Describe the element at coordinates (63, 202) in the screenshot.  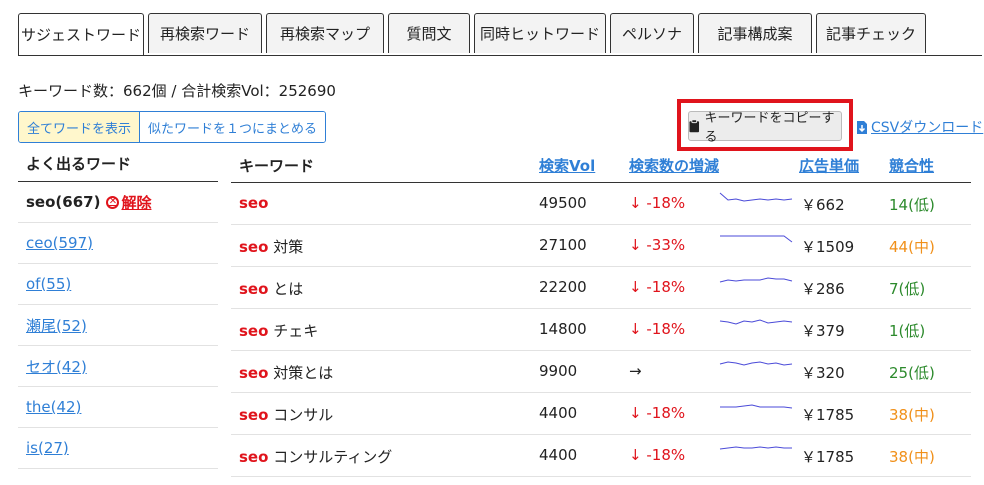
I see `current-filter-word: seo(667)` at that location.